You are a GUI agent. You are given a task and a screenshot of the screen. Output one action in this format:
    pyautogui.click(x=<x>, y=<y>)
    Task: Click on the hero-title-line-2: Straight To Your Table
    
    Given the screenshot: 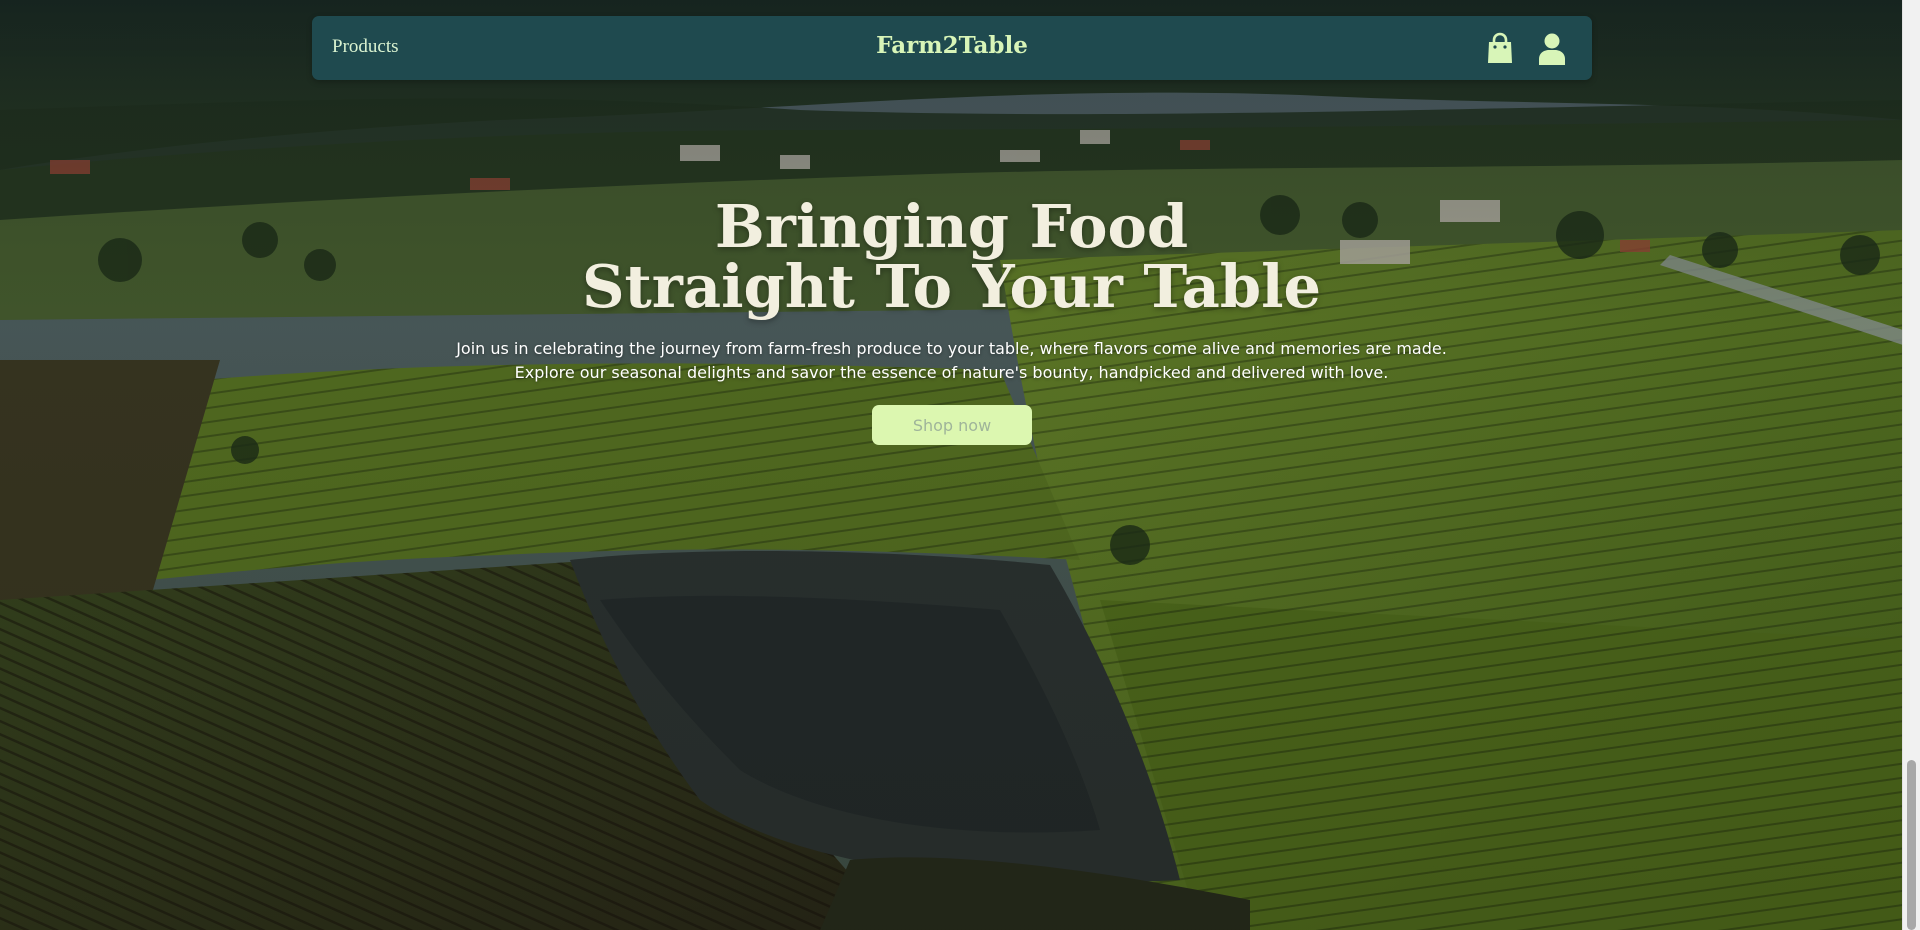 What is the action you would take?
    pyautogui.click(x=951, y=286)
    